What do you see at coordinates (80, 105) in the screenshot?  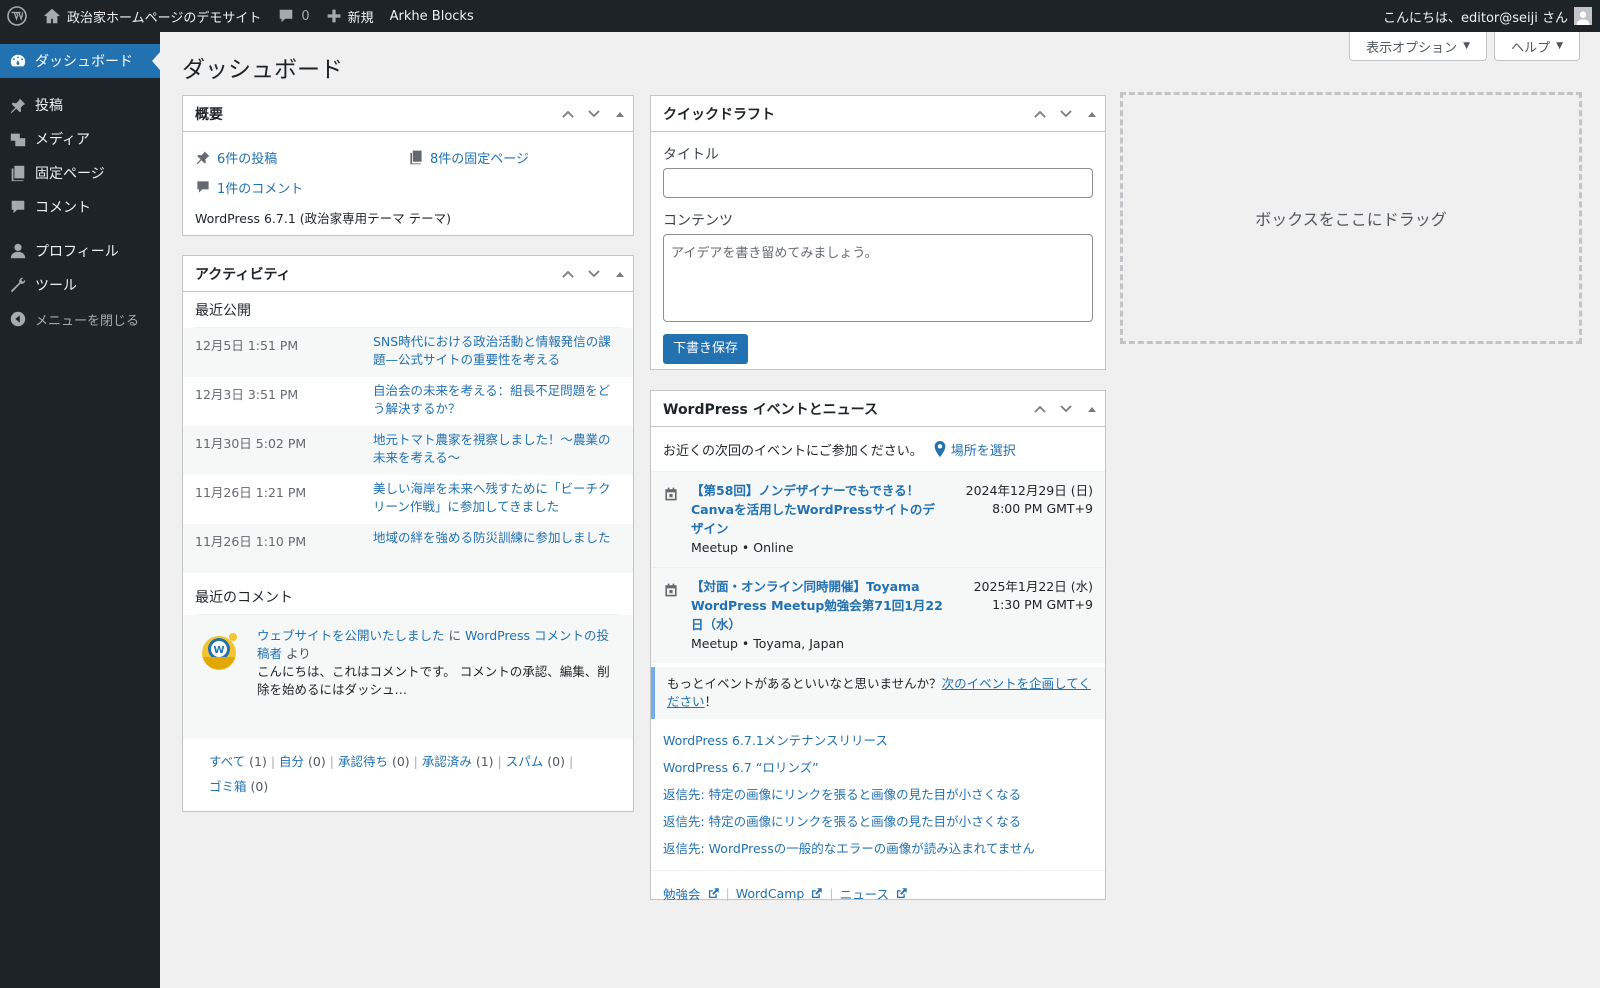 I see `sidebar-item-posts: 投稿` at bounding box center [80, 105].